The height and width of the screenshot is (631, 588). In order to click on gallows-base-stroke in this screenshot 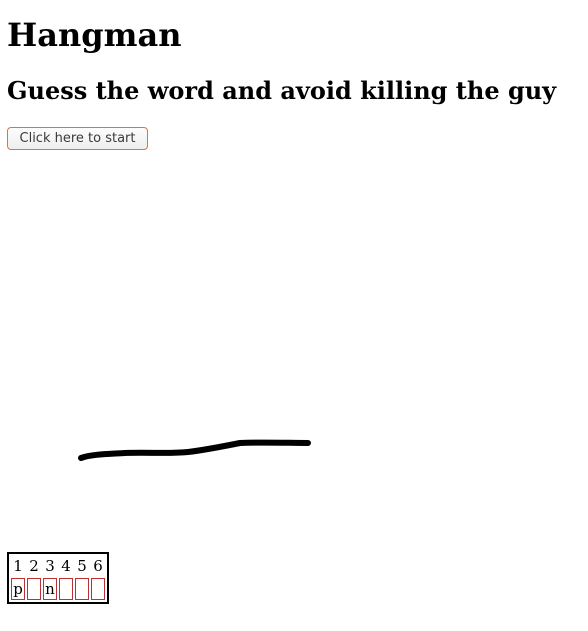, I will do `click(194, 450)`.